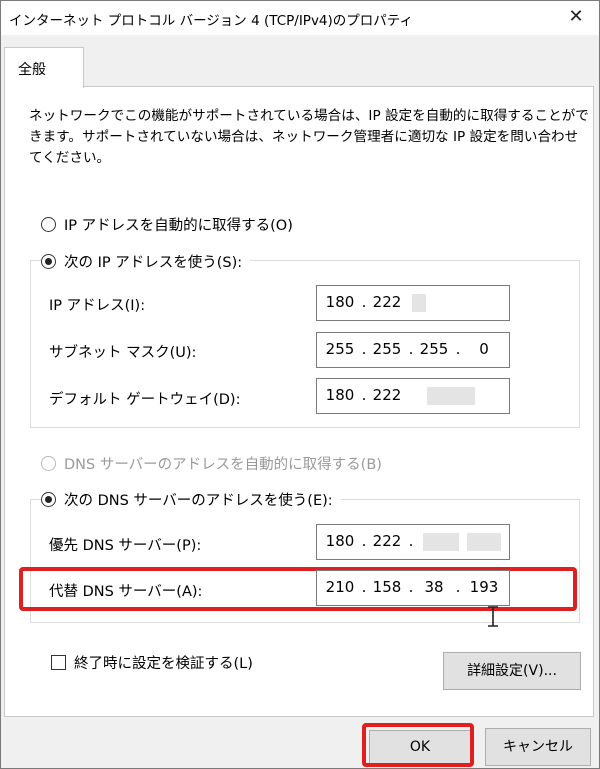 This screenshot has height=769, width=600. Describe the element at coordinates (387, 587) in the screenshot. I see `octet: 158` at that location.